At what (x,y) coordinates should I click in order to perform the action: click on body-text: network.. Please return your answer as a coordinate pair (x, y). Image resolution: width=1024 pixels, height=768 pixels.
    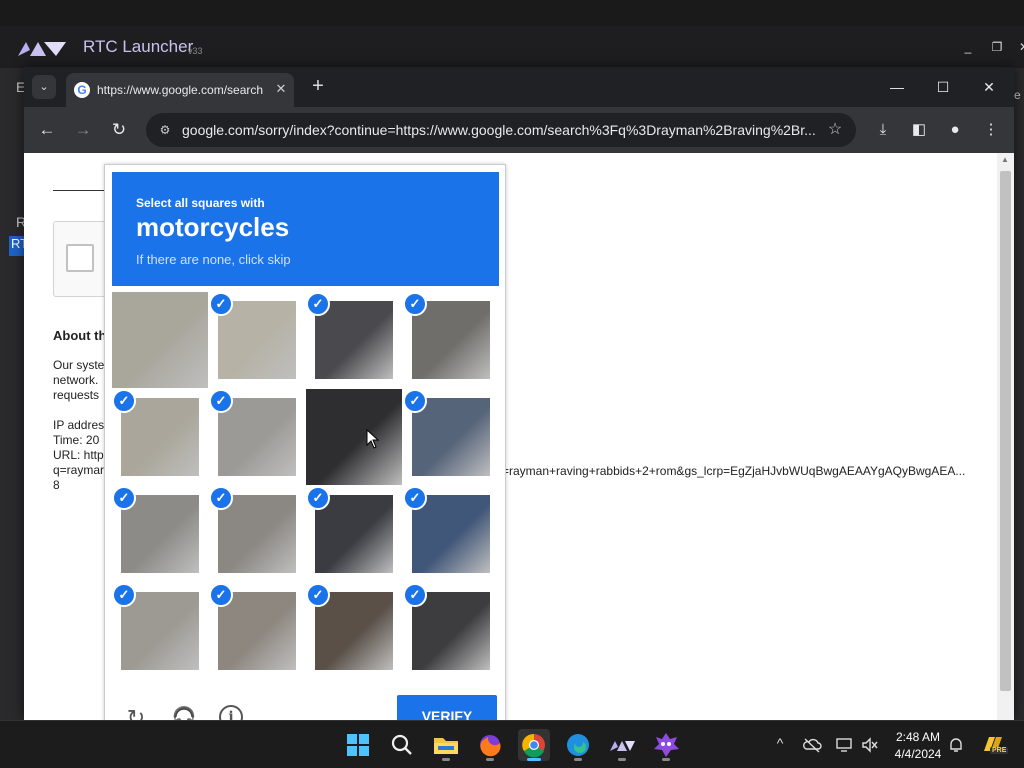
    Looking at the image, I should click on (76, 380).